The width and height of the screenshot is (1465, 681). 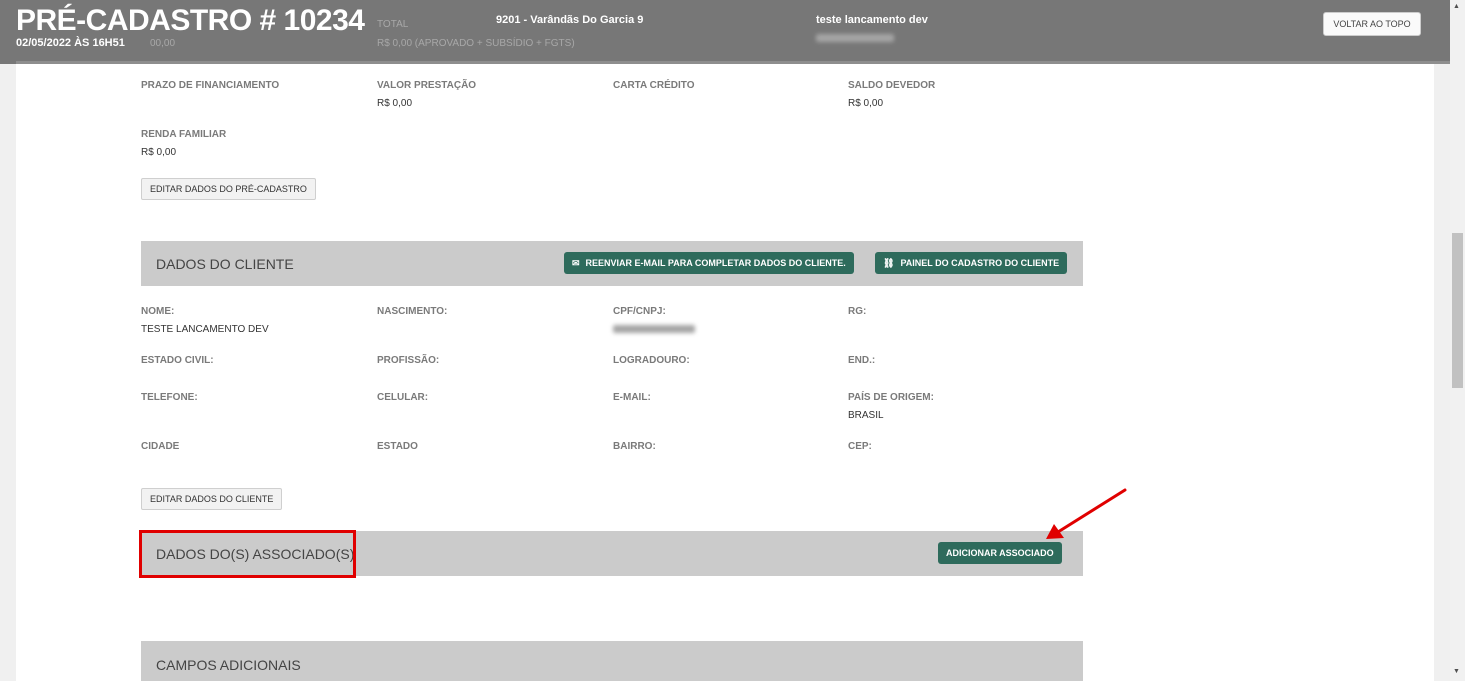 What do you see at coordinates (639, 311) in the screenshot?
I see `cpf-label: CPF/CNPJ:` at bounding box center [639, 311].